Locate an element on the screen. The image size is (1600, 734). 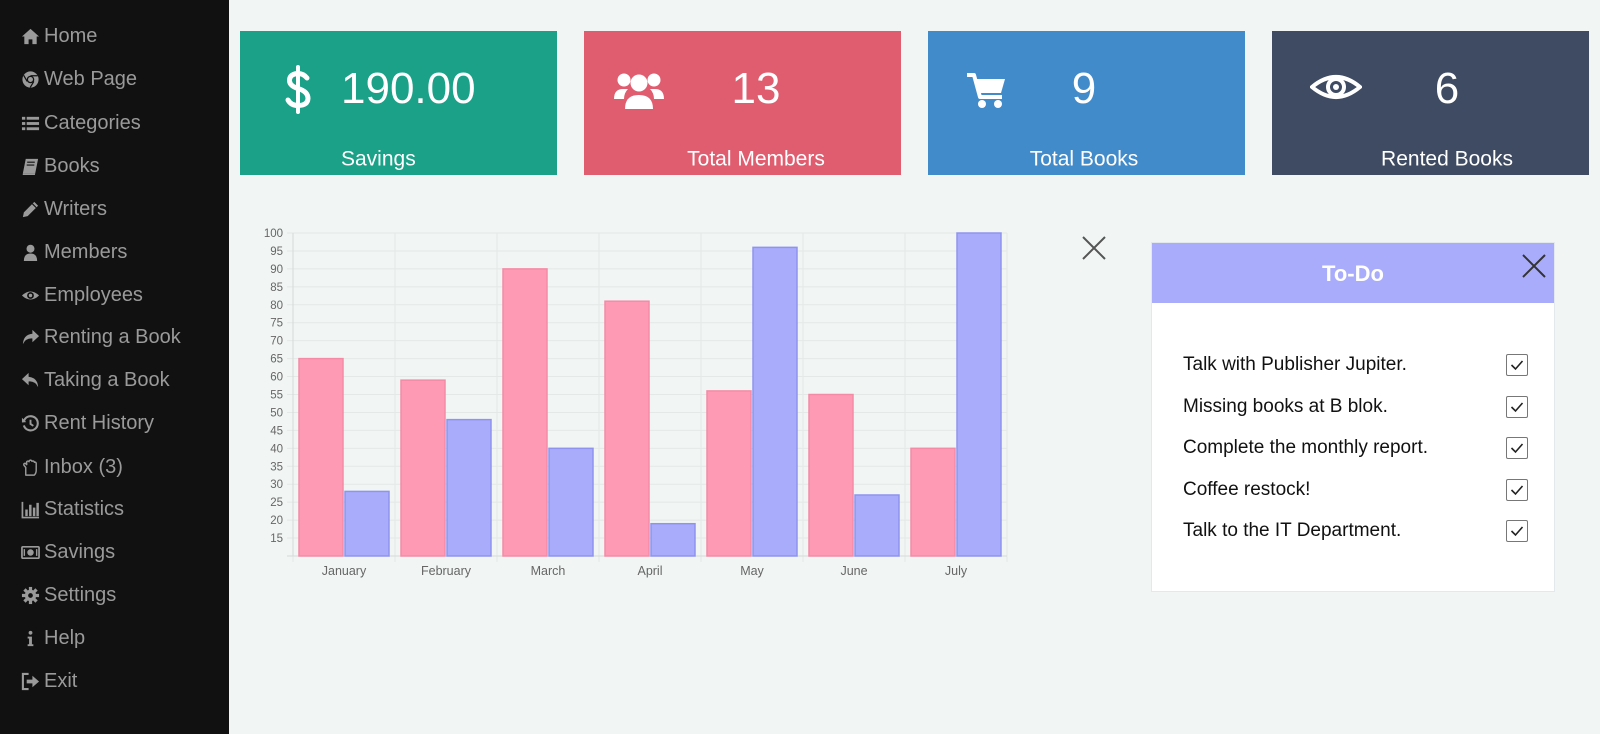
y-tick-label: 45 is located at coordinates (276, 431).